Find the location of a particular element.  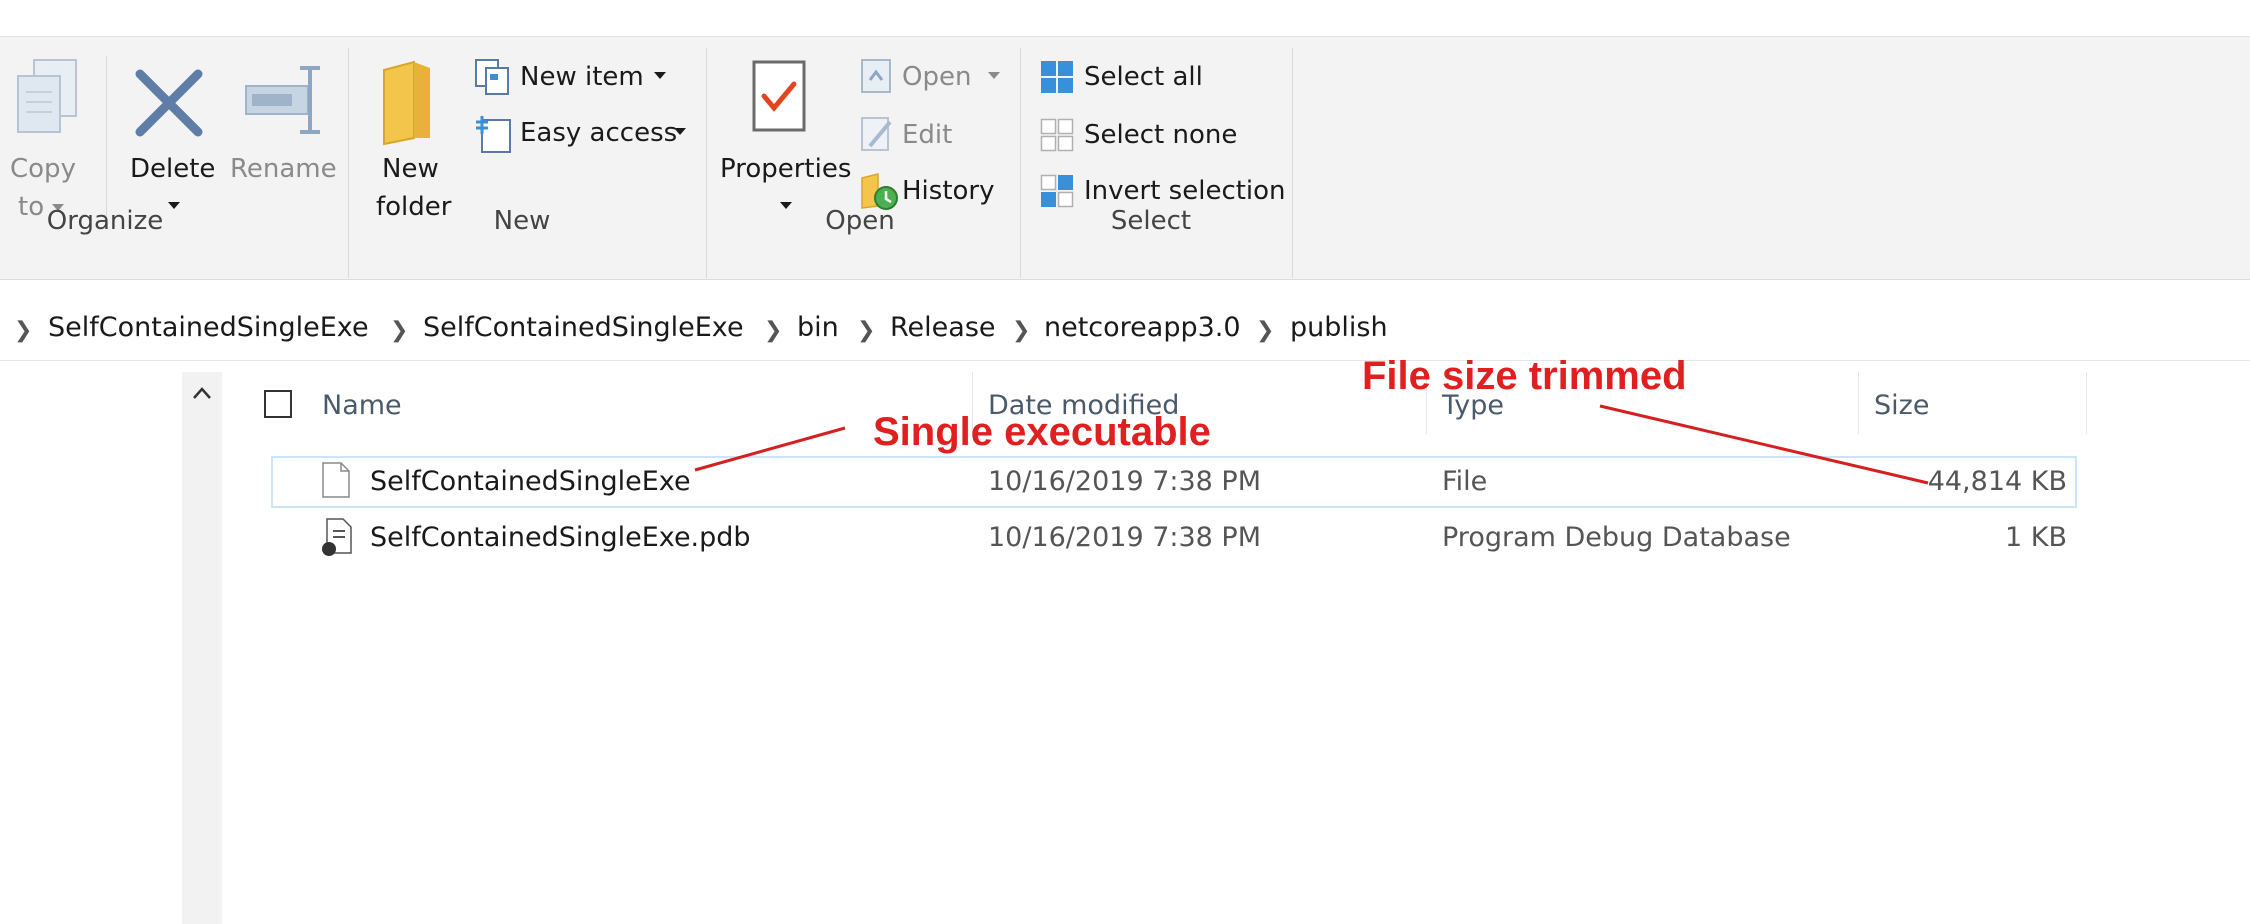

annotation-arrow-file-size is located at coordinates (1764, 444).